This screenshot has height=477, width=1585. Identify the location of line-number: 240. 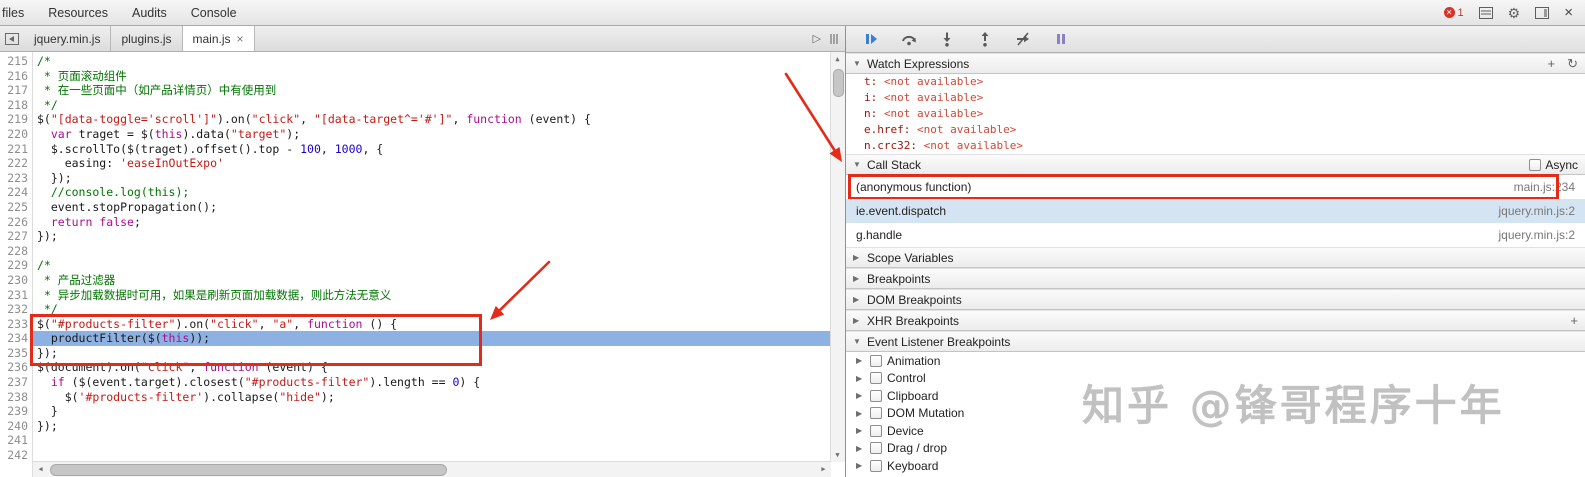
(16, 426).